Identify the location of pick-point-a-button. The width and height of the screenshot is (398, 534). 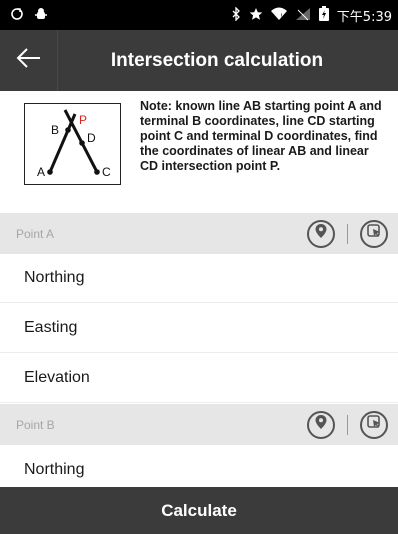
(374, 233).